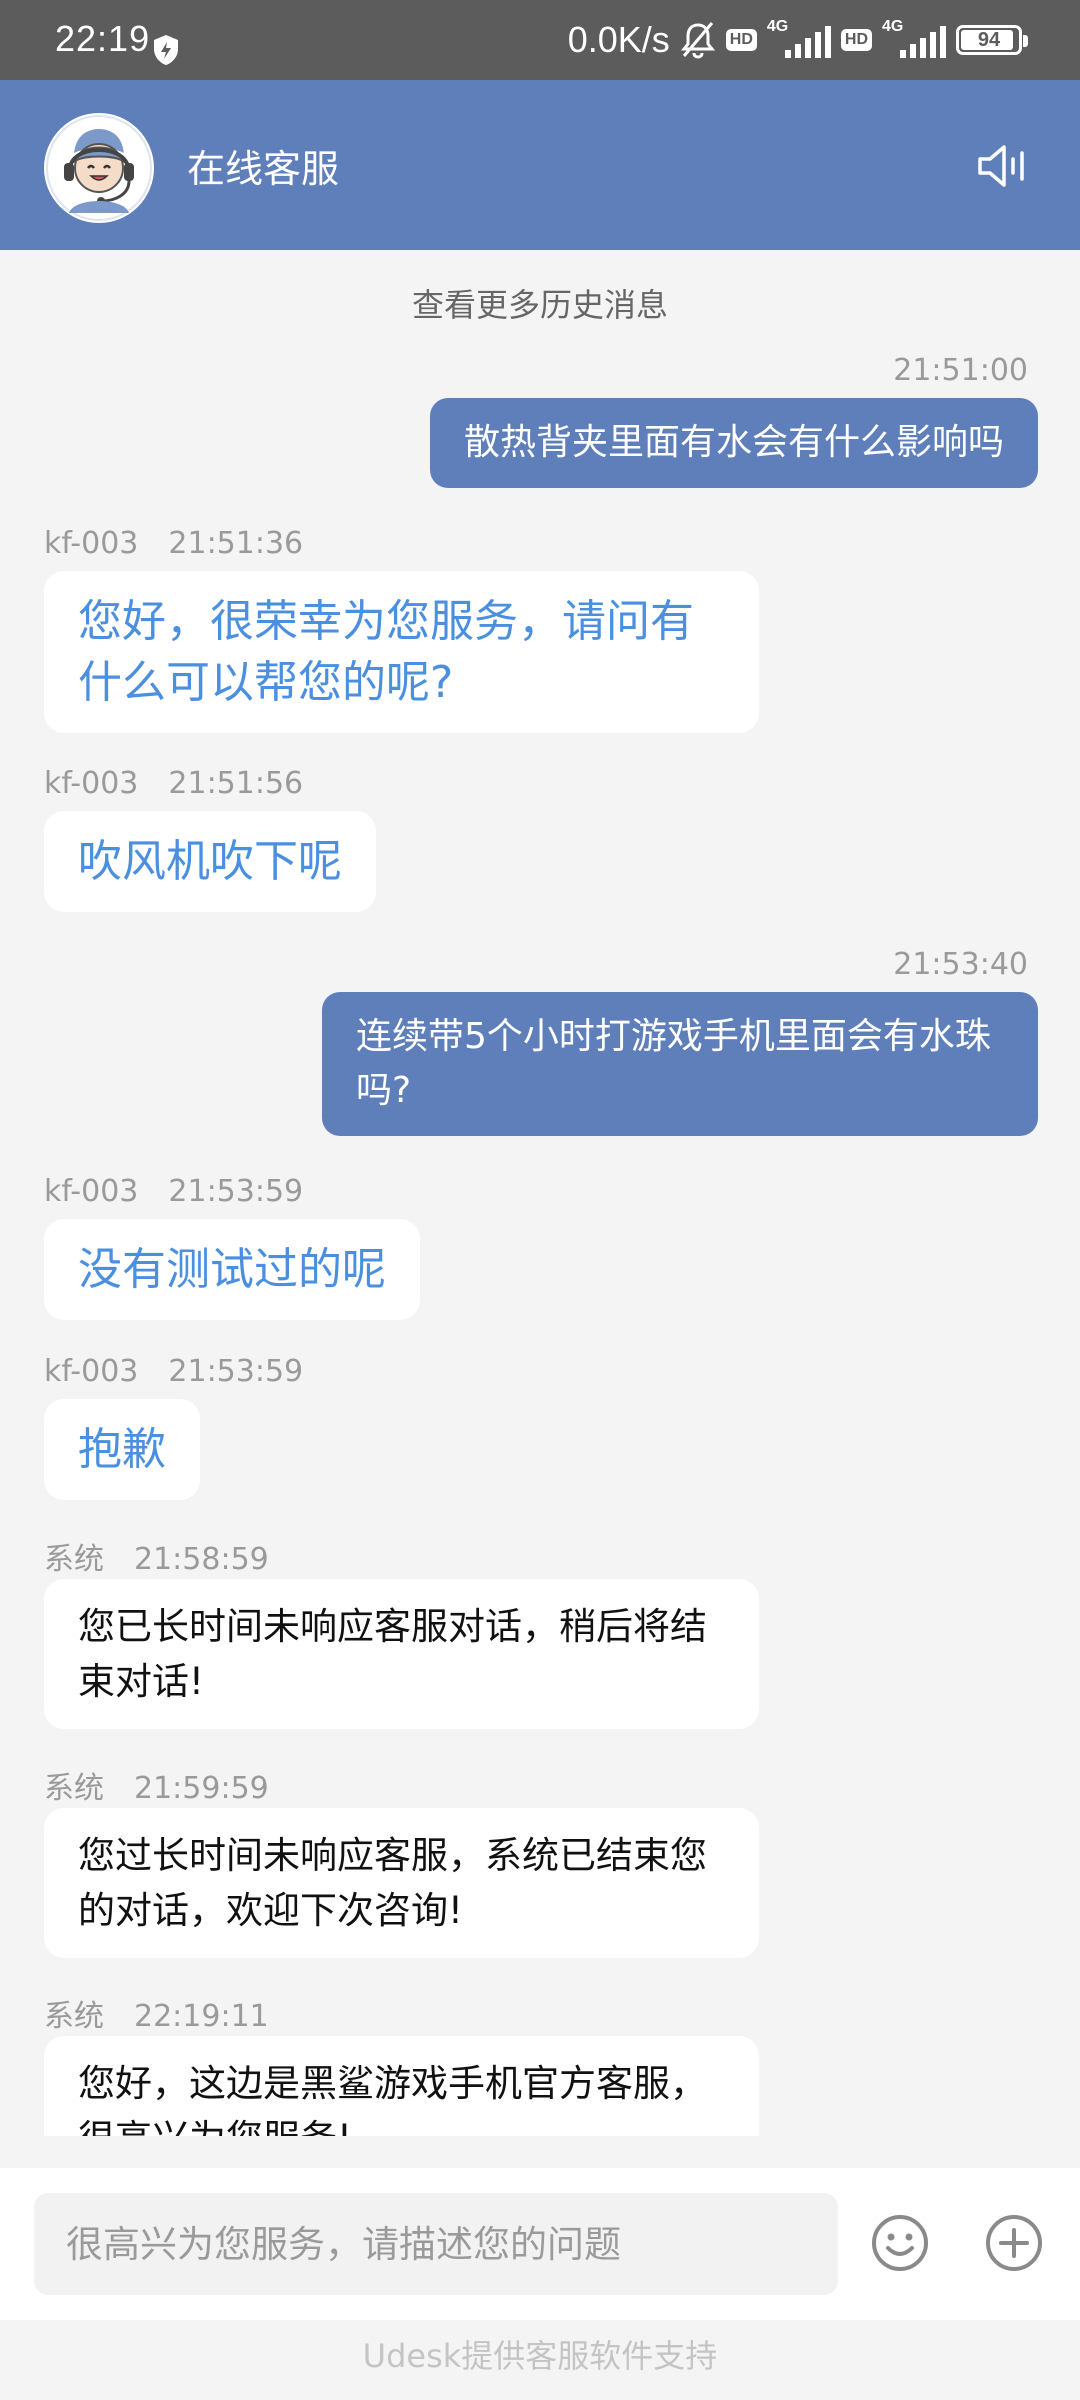 This screenshot has height=2400, width=1080. I want to click on system-message-bubble: 您已长时间未响应客服对话，稍后将结束对话!, so click(401, 1654).